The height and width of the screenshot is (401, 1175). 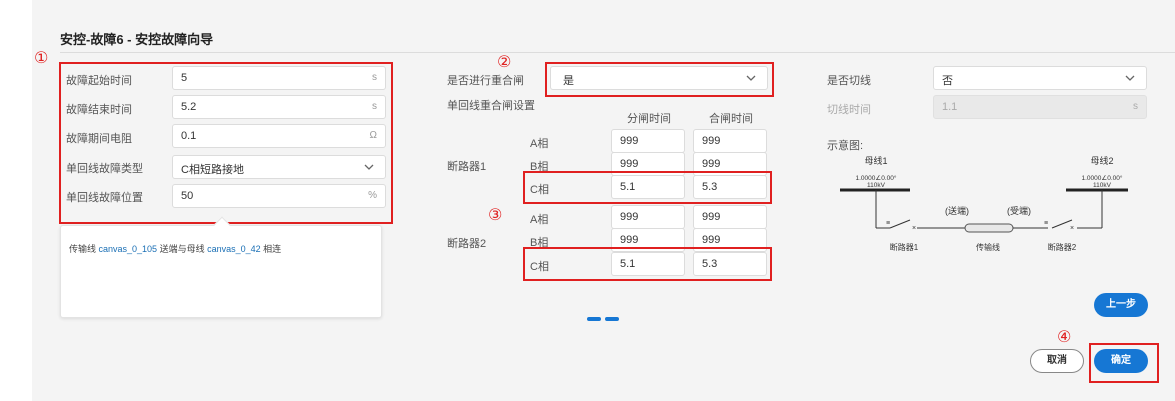 What do you see at coordinates (904, 247) in the screenshot?
I see `breaker1-caption: 断路器1` at bounding box center [904, 247].